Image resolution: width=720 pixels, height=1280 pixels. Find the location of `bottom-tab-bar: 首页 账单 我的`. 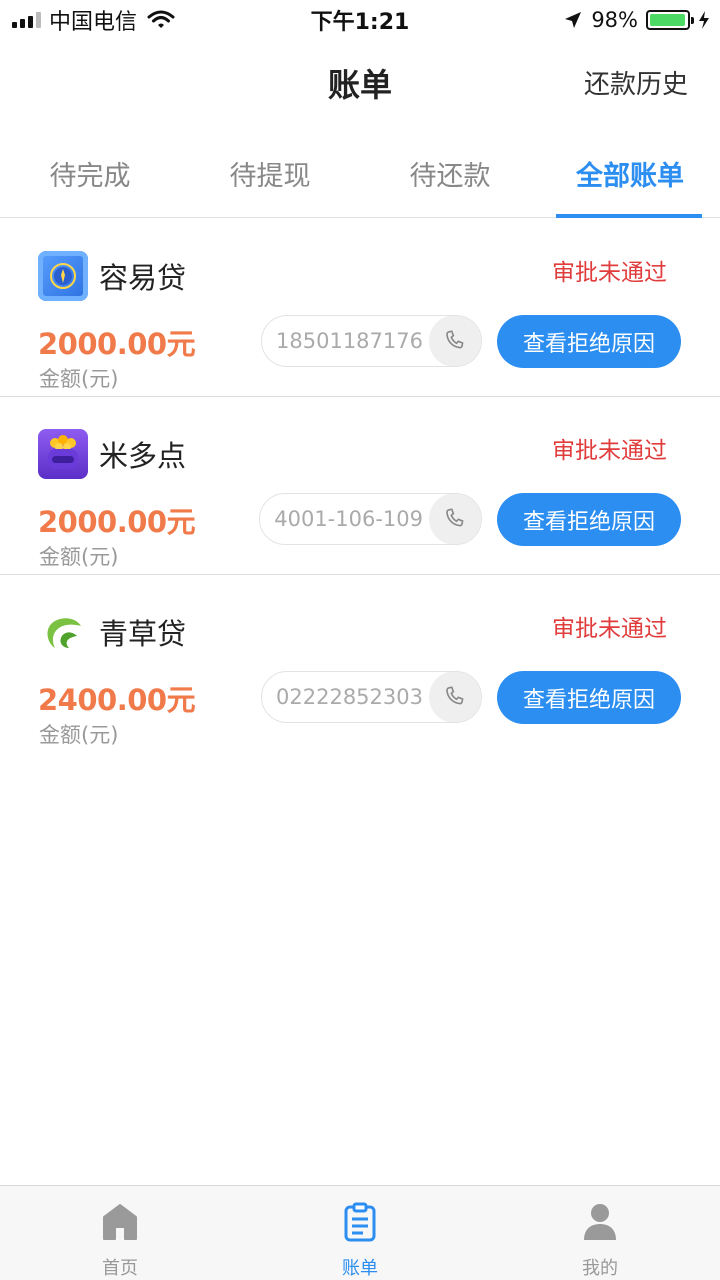

bottom-tab-bar: 首页 账单 我的 is located at coordinates (360, 1232).